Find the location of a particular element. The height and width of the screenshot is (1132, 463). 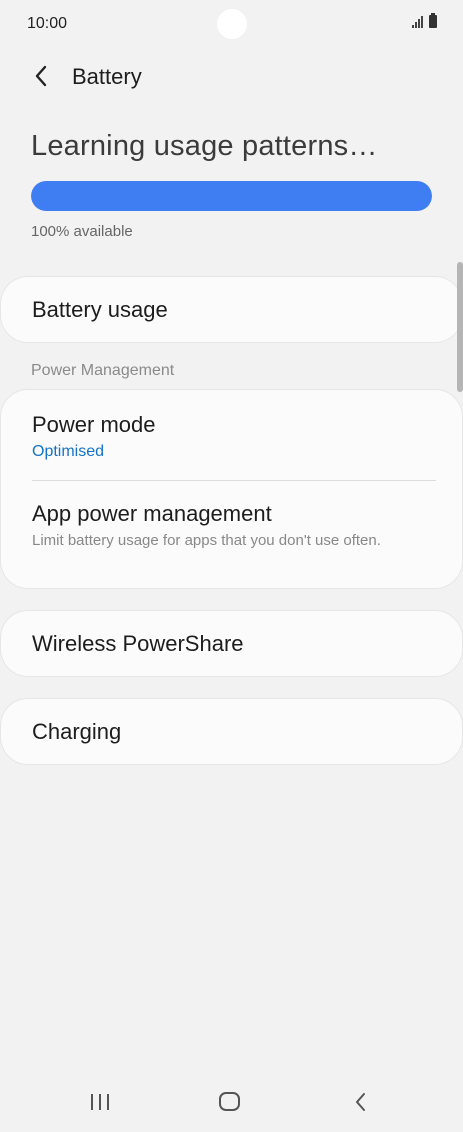

page-title: Battery is located at coordinates (107, 76).